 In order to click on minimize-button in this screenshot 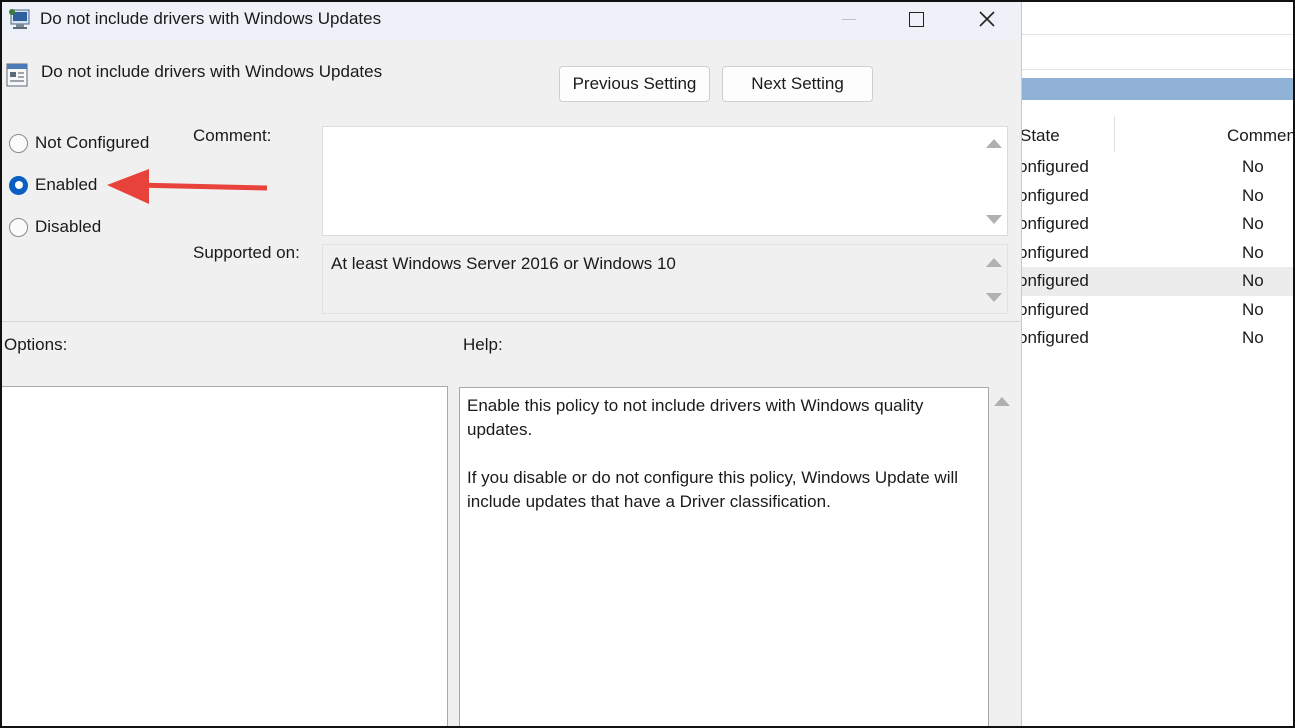, I will do `click(849, 19)`.